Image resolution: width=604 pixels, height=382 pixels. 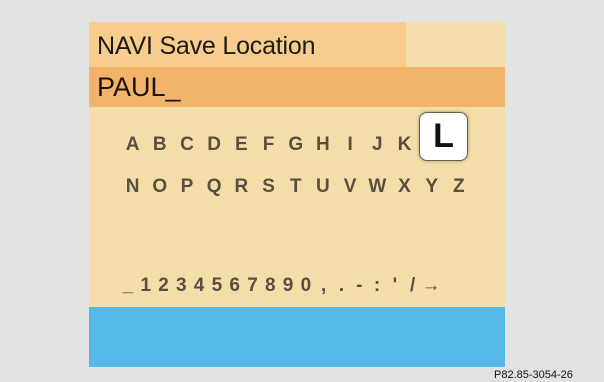 I want to click on selected-key-magnifier: L, so click(x=443, y=136).